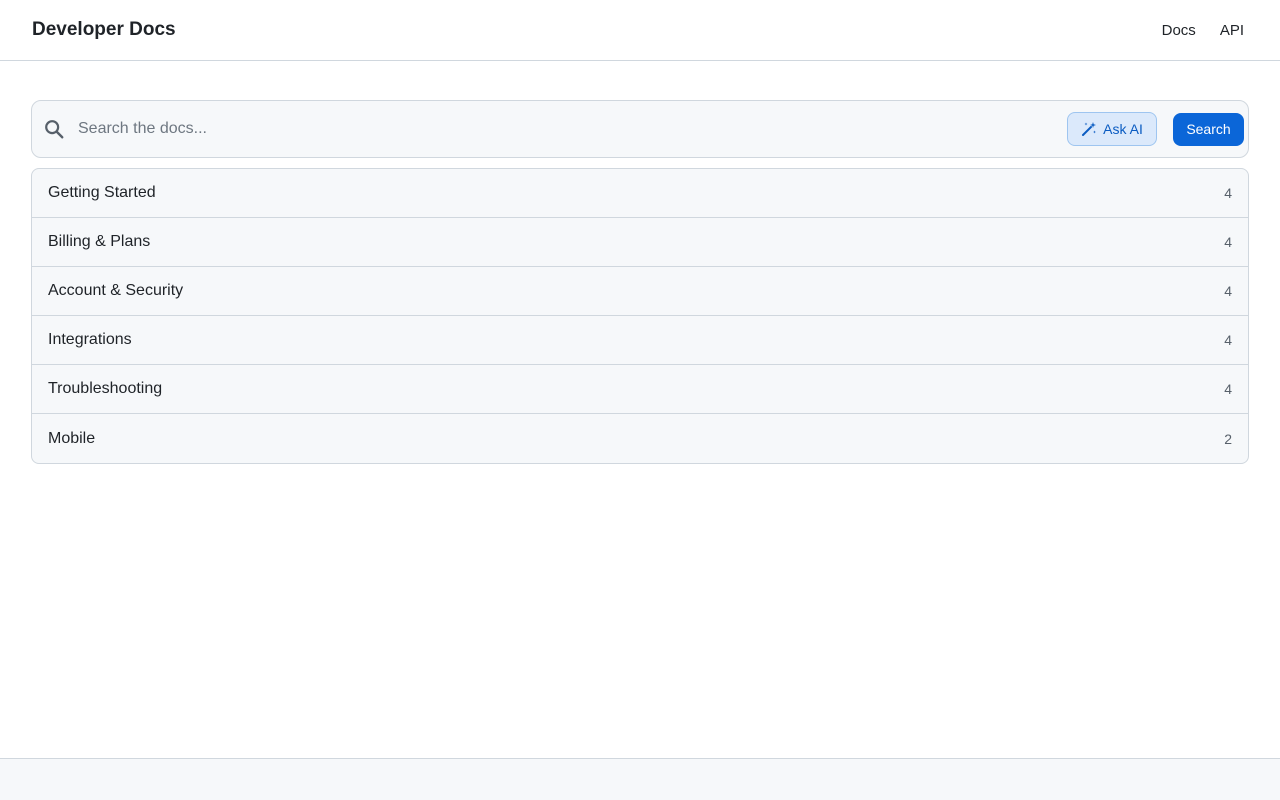 The width and height of the screenshot is (1280, 800). I want to click on category-row-integrations: Integrations 4, so click(640, 340).